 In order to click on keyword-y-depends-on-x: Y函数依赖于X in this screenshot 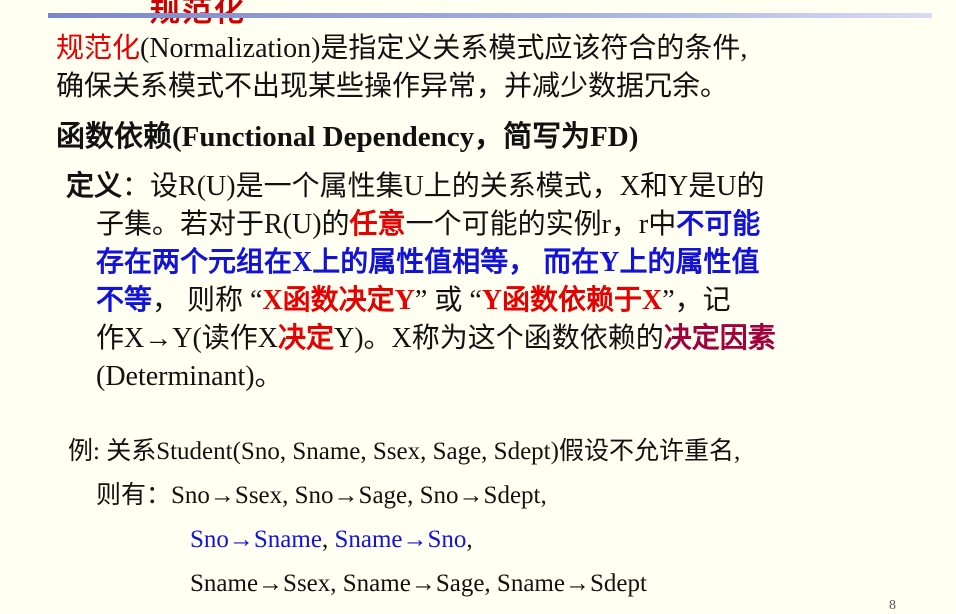, I will do `click(572, 300)`.